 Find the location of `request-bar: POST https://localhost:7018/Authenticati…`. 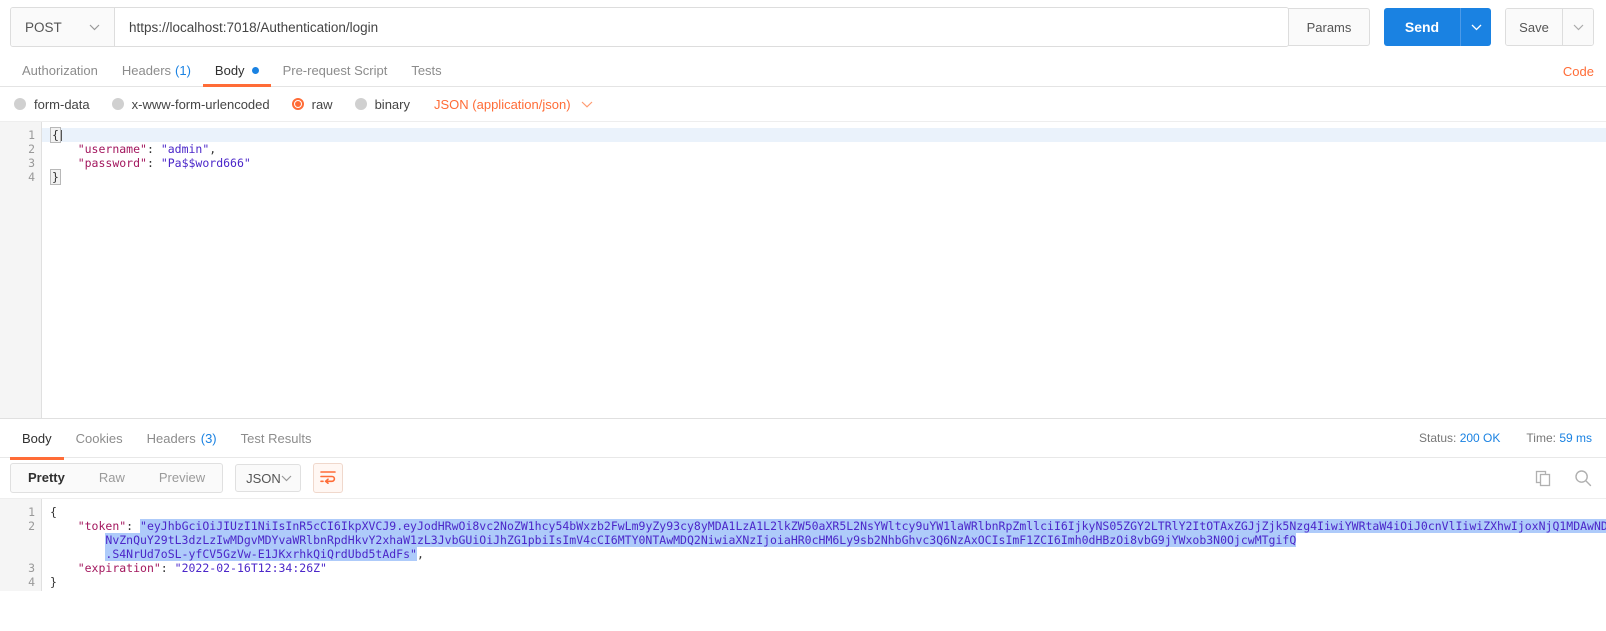

request-bar: POST https://localhost:7018/Authenticati… is located at coordinates (803, 27).